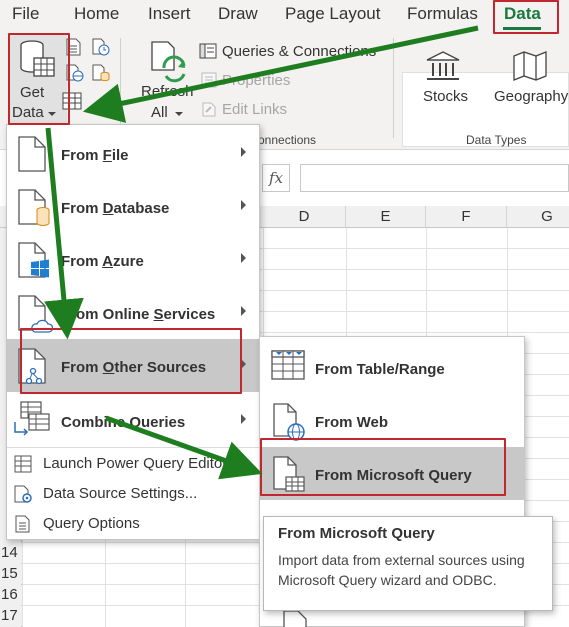 The height and width of the screenshot is (627, 569). I want to click on row-header-14: 14, so click(11, 553).